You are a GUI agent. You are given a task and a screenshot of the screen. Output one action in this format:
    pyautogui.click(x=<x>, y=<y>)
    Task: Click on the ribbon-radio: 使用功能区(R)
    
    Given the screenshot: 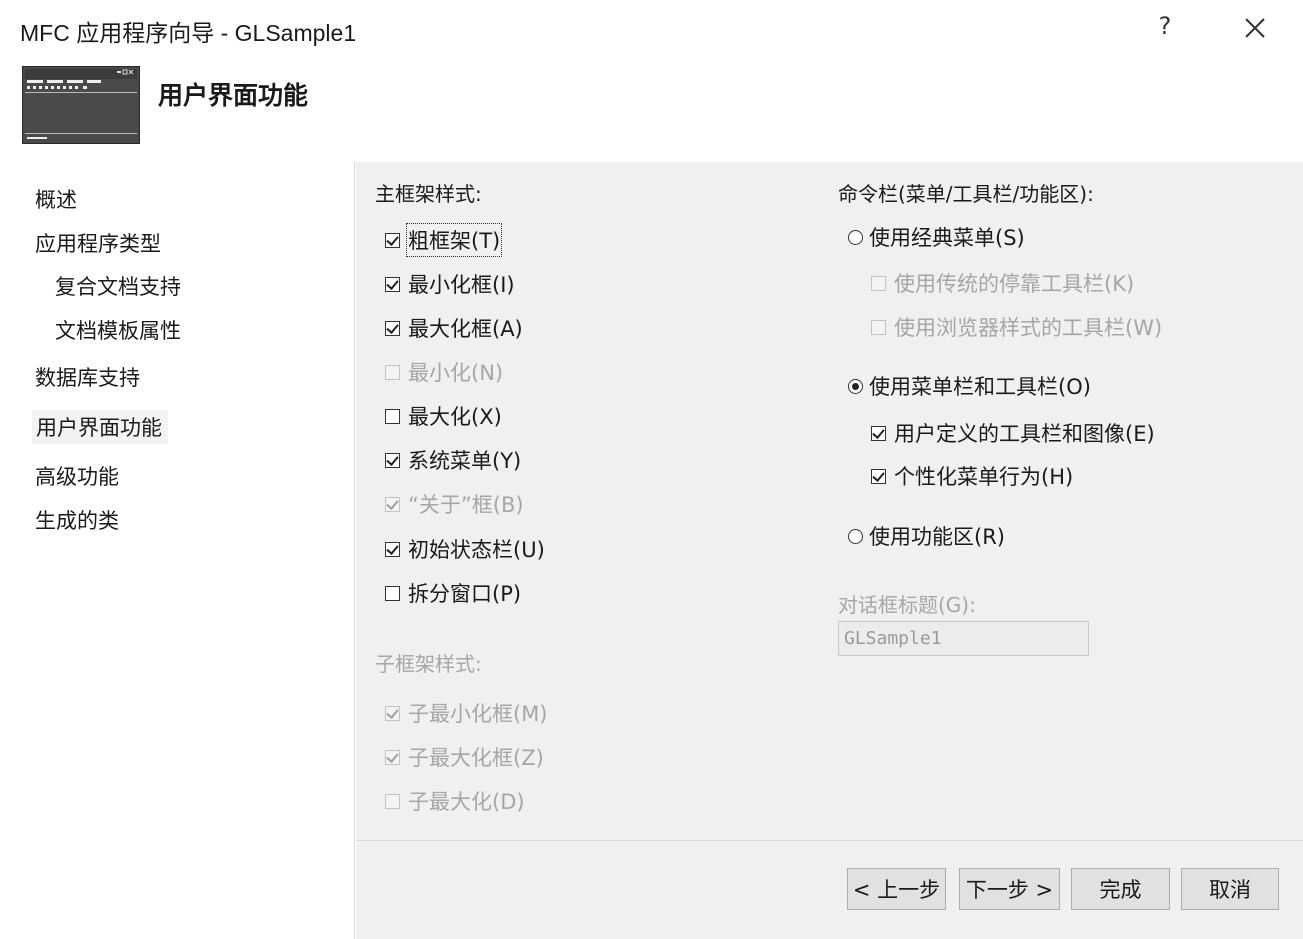 What is the action you would take?
    pyautogui.click(x=926, y=536)
    